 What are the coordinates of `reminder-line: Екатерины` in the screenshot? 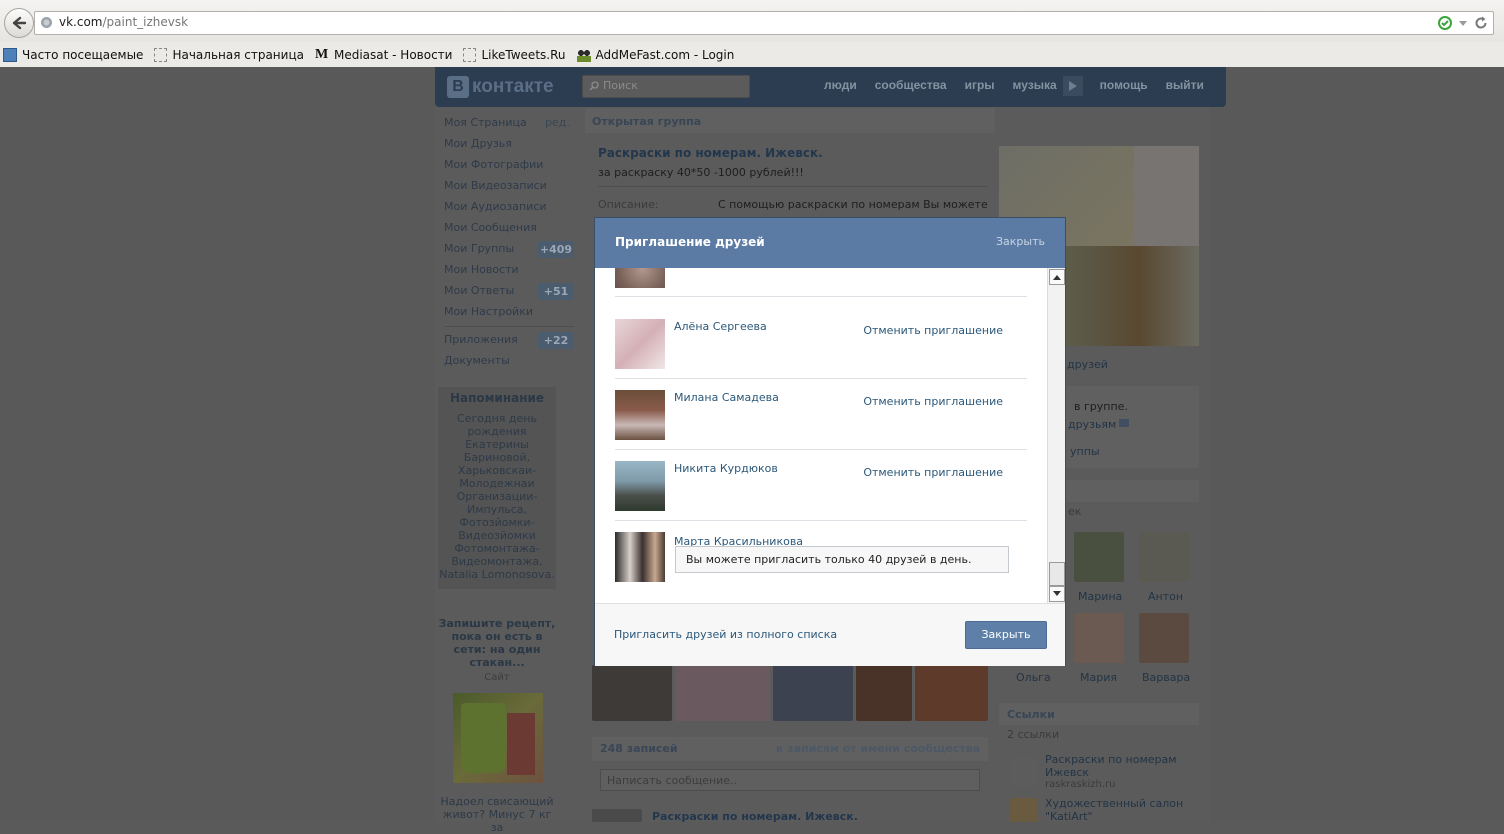 It's located at (497, 444).